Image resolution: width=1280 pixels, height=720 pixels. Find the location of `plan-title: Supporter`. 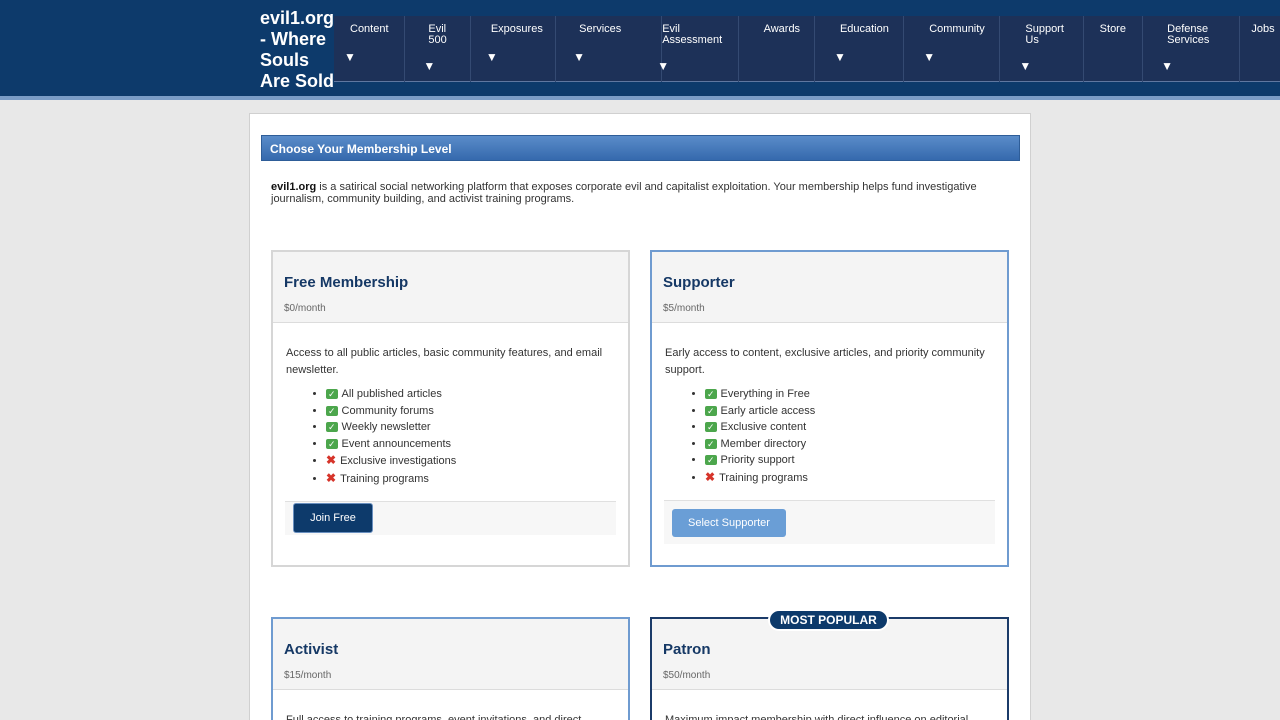

plan-title: Supporter is located at coordinates (699, 282).